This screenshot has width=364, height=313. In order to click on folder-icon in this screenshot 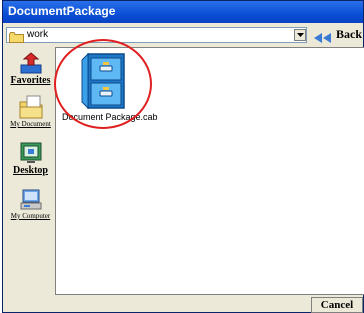, I will do `click(16, 36)`.